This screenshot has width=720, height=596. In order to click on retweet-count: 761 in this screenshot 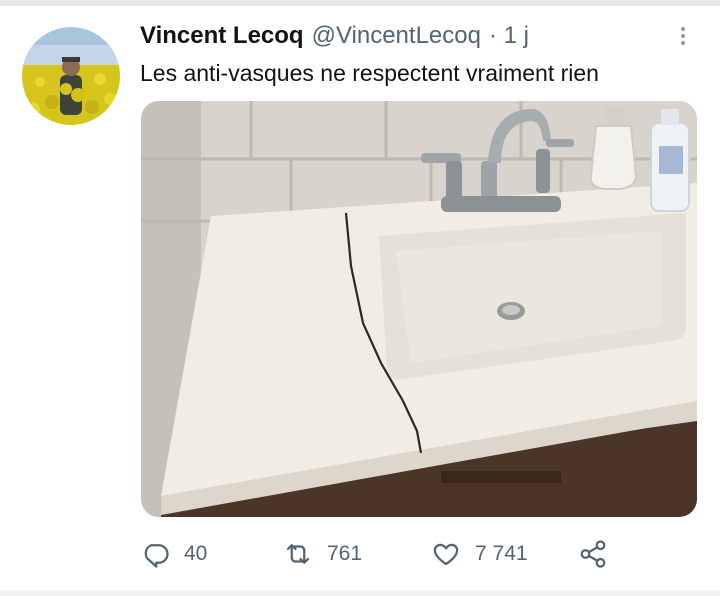, I will do `click(345, 553)`.